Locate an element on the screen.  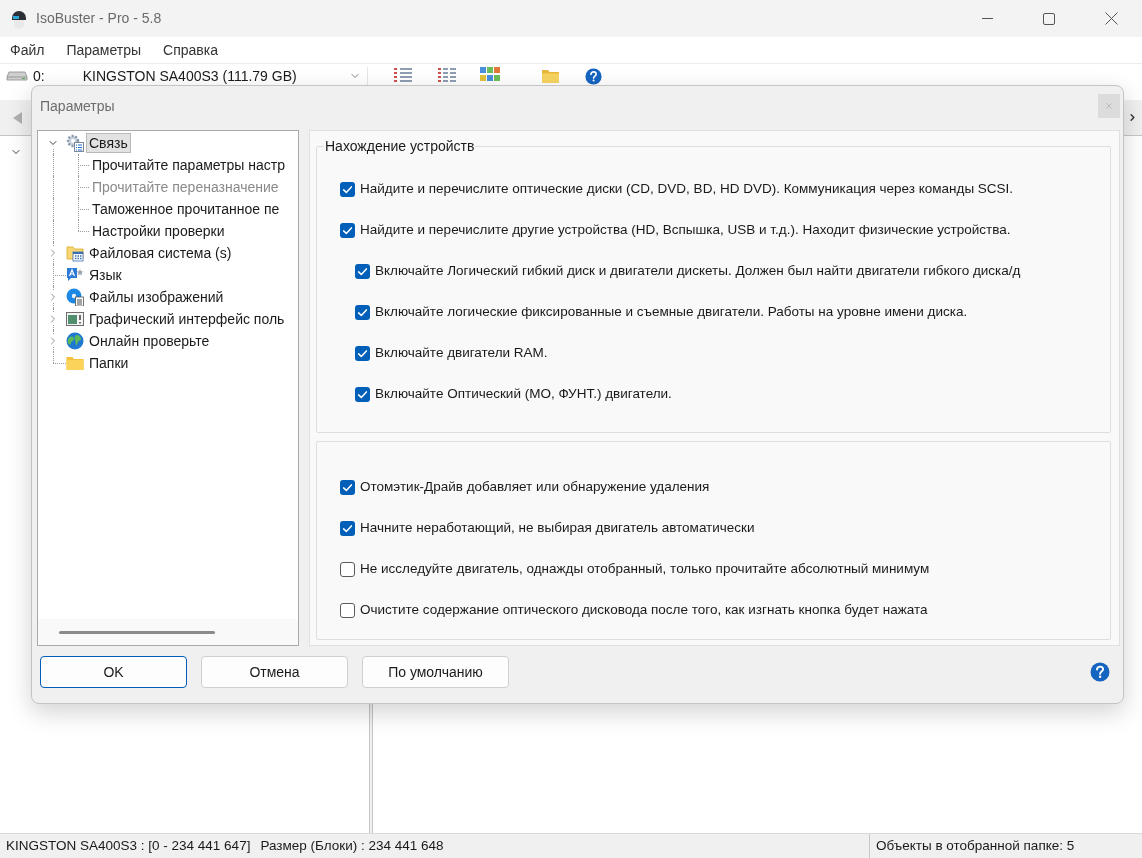
status-text: Объекты в отобранной папке: 5 is located at coordinates (975, 845).